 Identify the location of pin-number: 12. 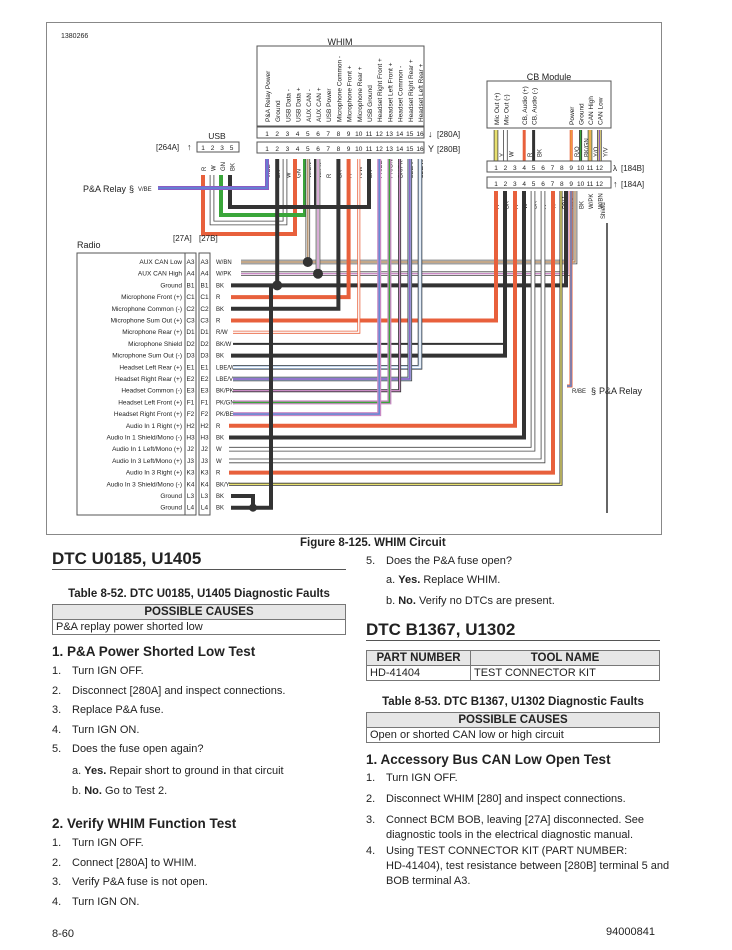
(380, 149).